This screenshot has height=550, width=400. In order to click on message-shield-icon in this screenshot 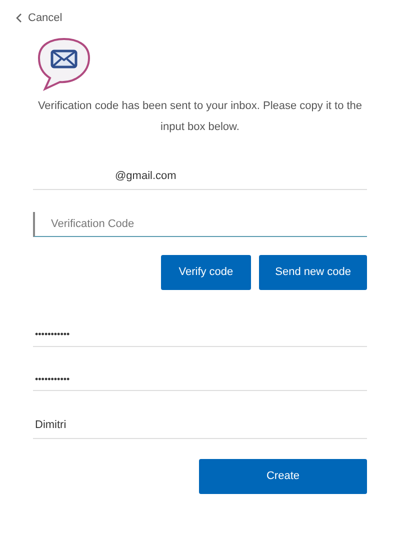, I will do `click(64, 64)`.